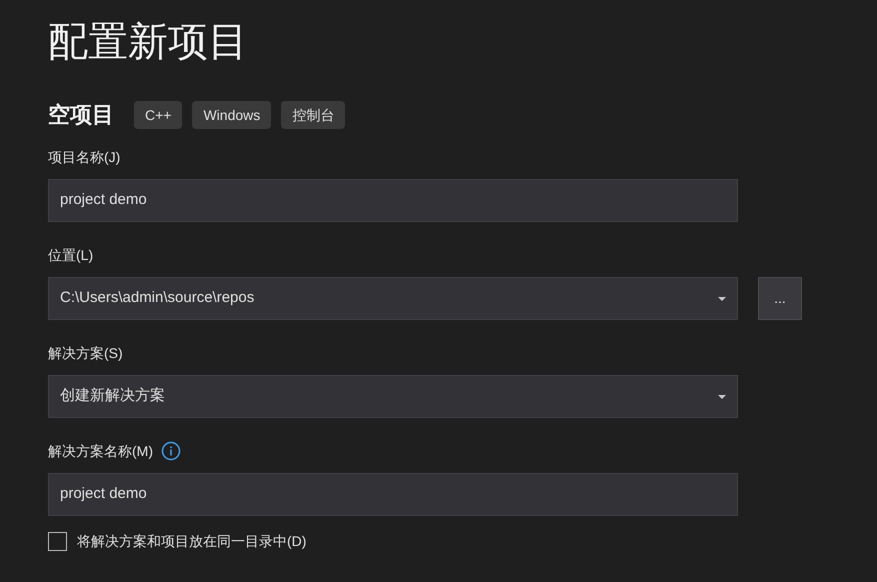 The height and width of the screenshot is (582, 877). Describe the element at coordinates (191, 541) in the screenshot. I see `checkbox-label: 将解决方案和项目放在同一目录中(D)` at that location.